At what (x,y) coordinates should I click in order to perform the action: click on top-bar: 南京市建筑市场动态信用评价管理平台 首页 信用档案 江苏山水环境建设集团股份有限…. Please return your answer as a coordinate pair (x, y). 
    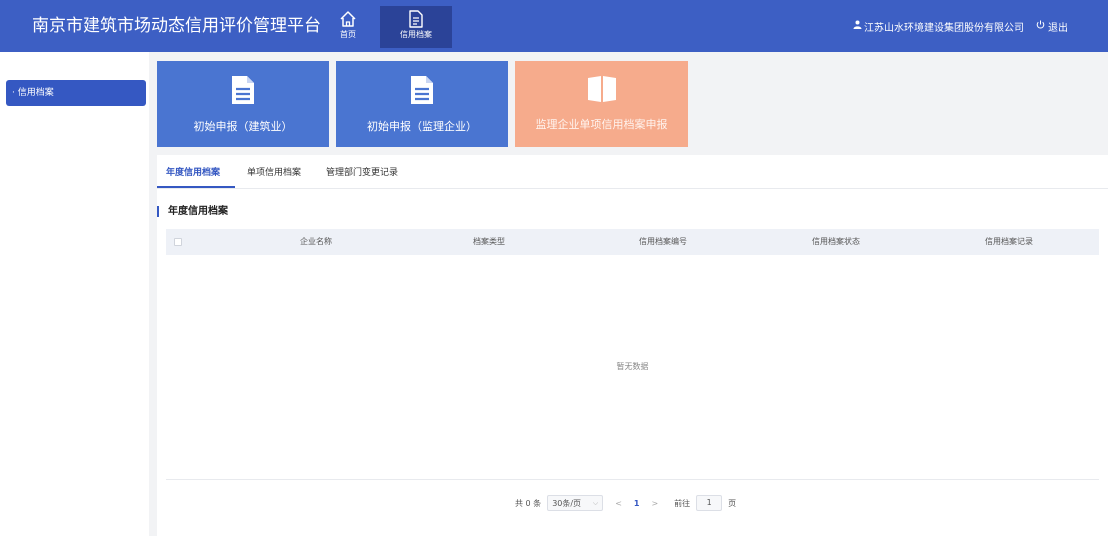
    Looking at the image, I should click on (554, 26).